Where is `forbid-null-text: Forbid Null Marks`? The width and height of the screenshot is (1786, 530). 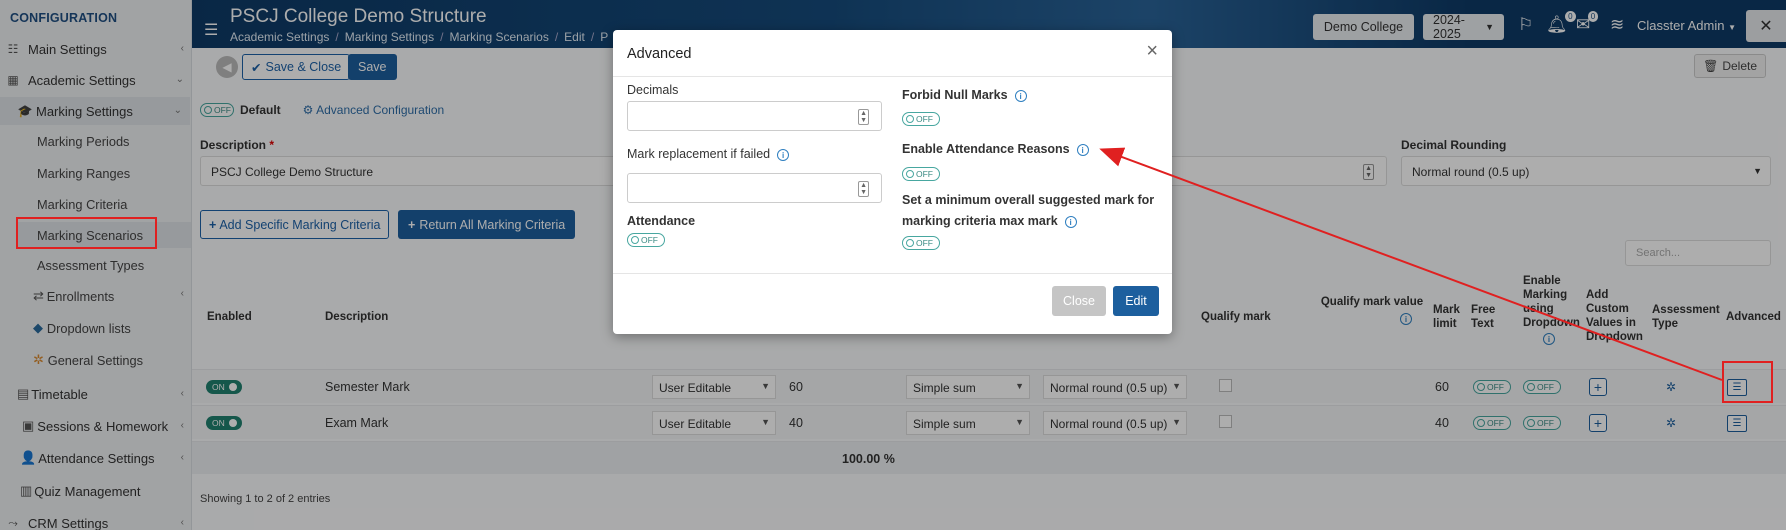 forbid-null-text: Forbid Null Marks is located at coordinates (955, 95).